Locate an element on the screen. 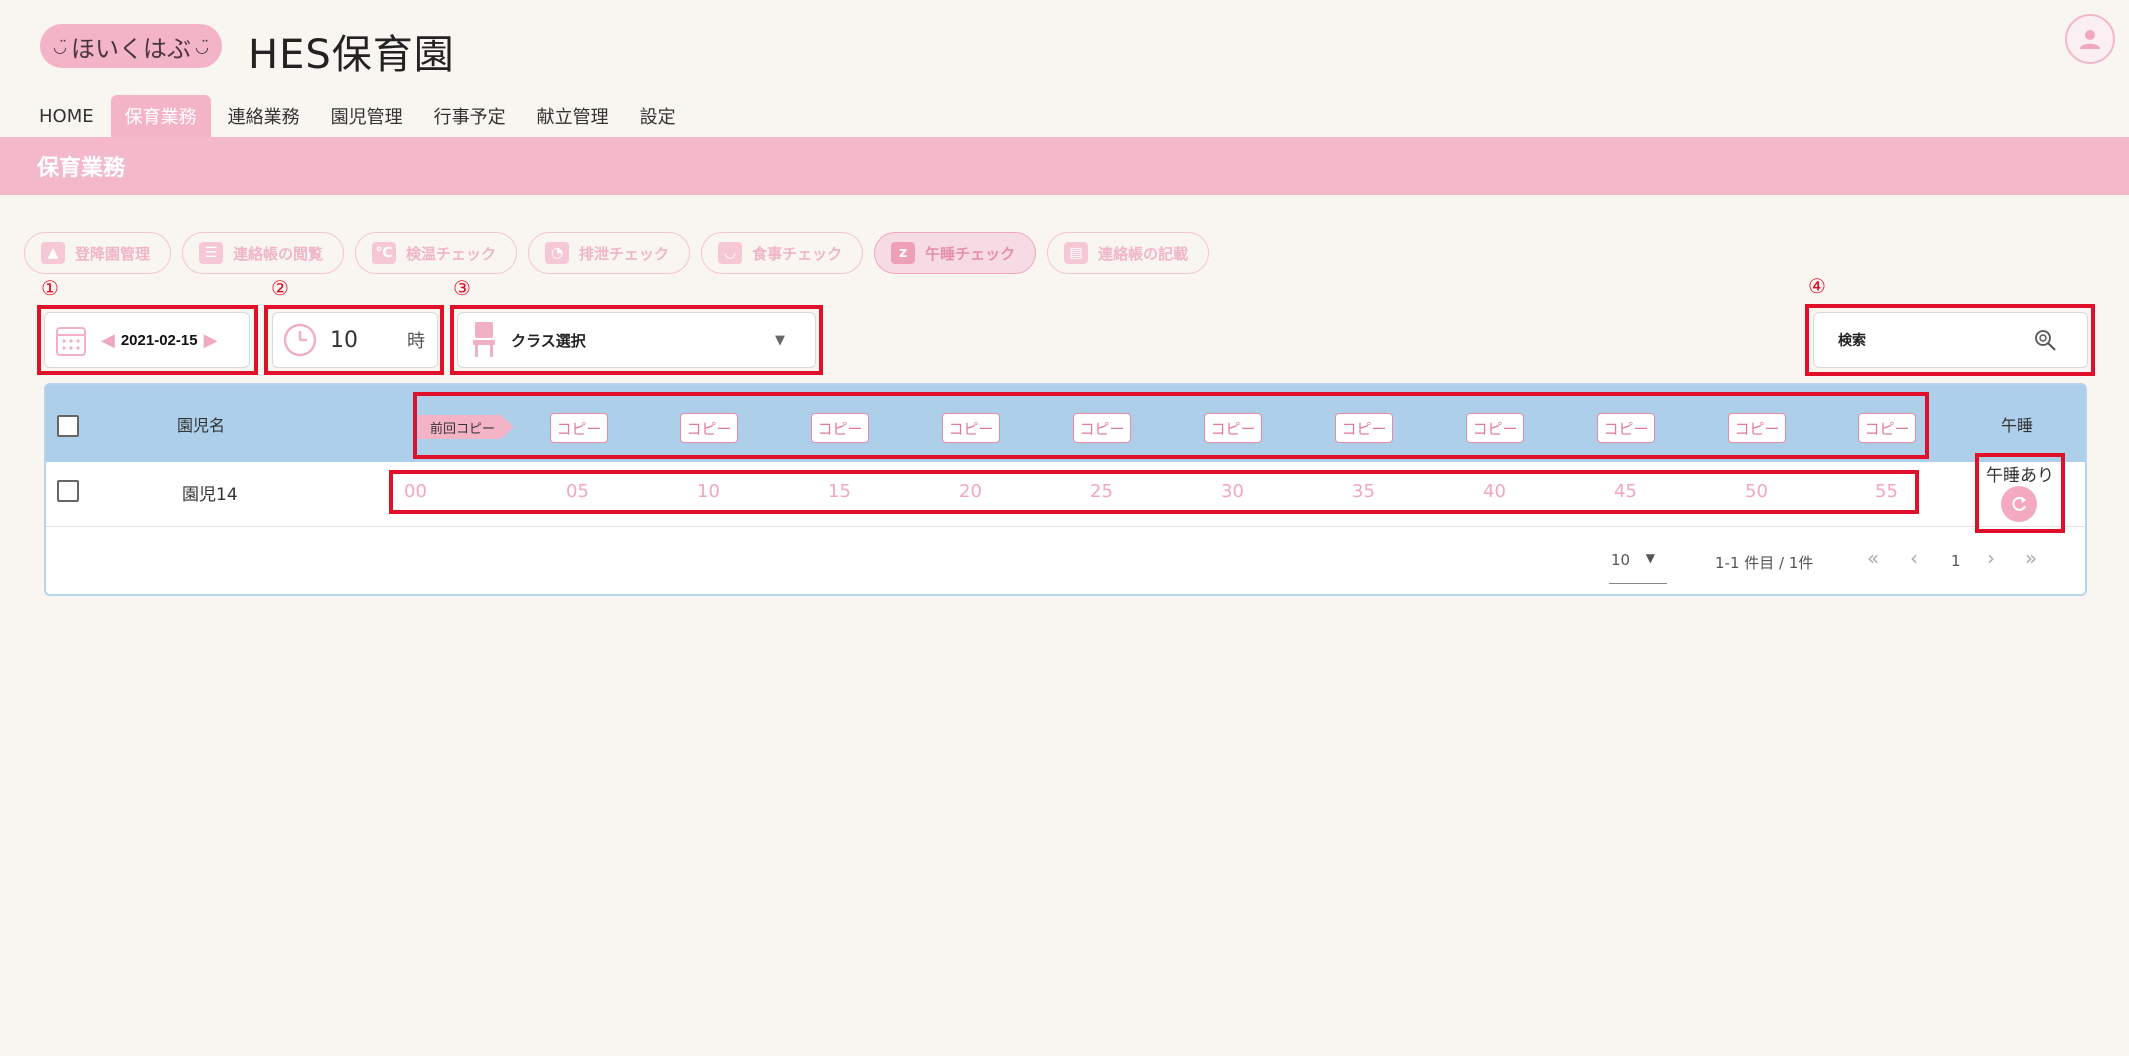 The height and width of the screenshot is (1056, 2129). column-header-child-name: 園児名 is located at coordinates (201, 425).